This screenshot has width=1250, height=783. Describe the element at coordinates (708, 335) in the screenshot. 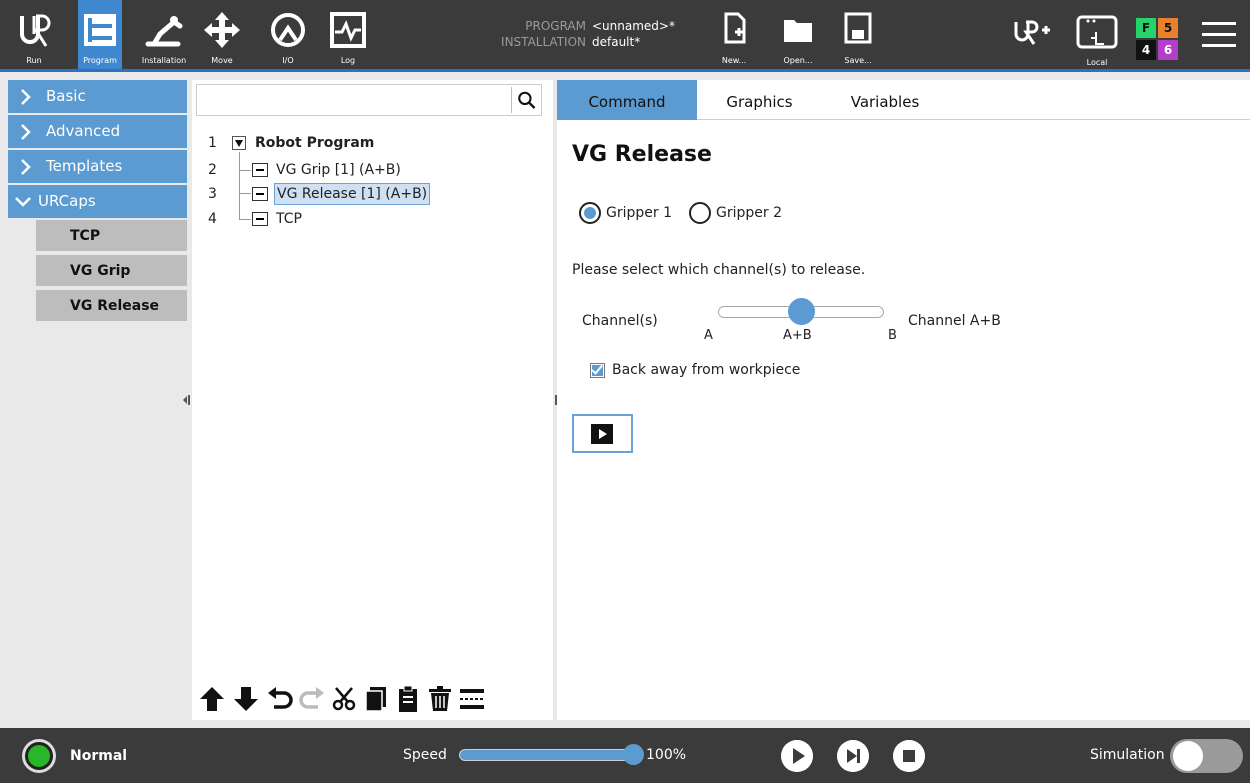

I see `tick-a-label: A` at that location.